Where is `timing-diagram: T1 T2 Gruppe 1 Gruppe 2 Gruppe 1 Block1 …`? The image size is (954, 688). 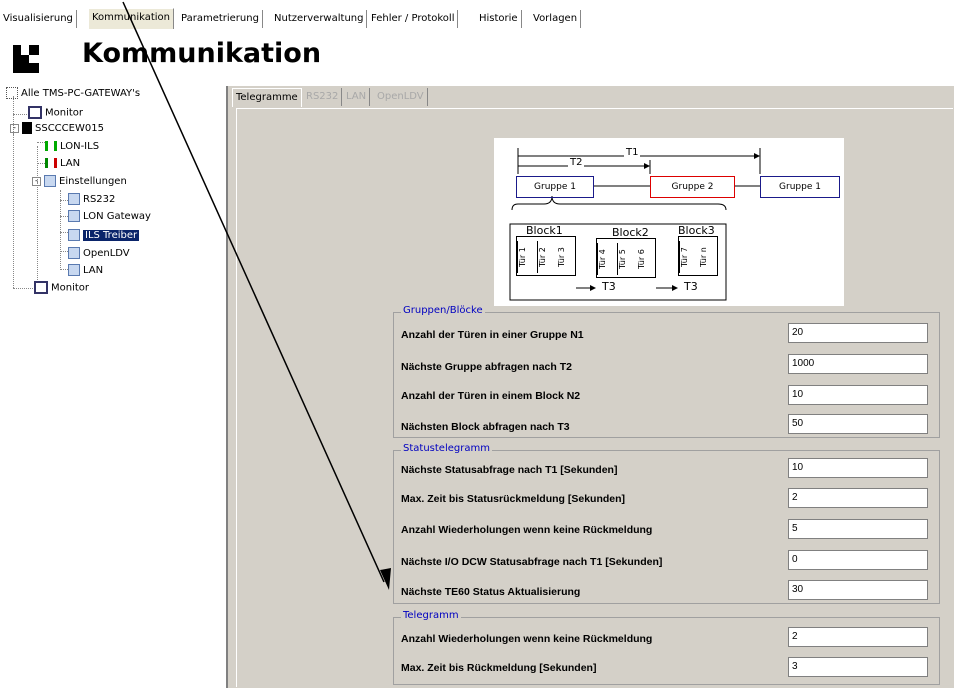
timing-diagram: T1 T2 Gruppe 1 Gruppe 2 Gruppe 1 Block1 … is located at coordinates (669, 222).